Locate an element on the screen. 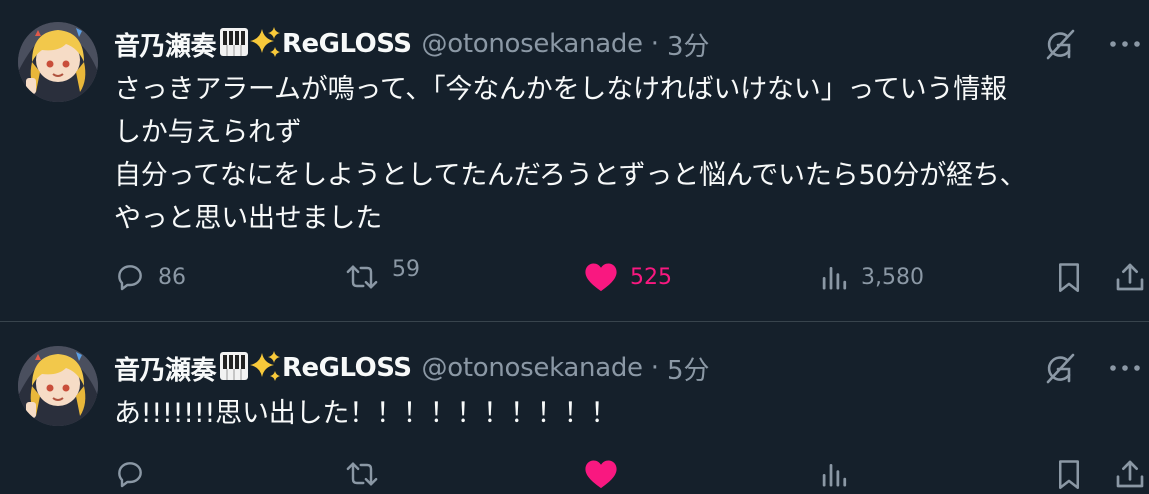 This screenshot has height=494, width=1149. tweet-actions is located at coordinates (631, 474).